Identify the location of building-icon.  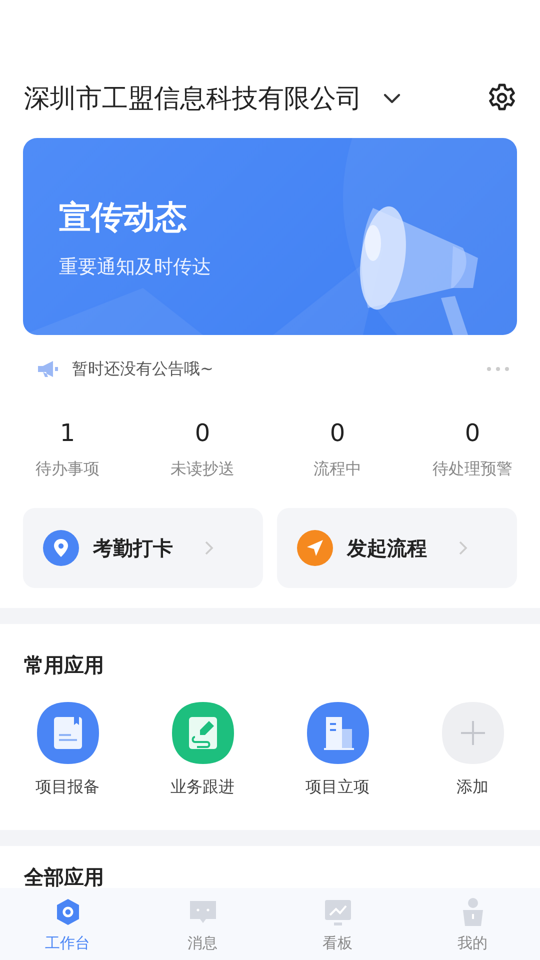
(338, 733).